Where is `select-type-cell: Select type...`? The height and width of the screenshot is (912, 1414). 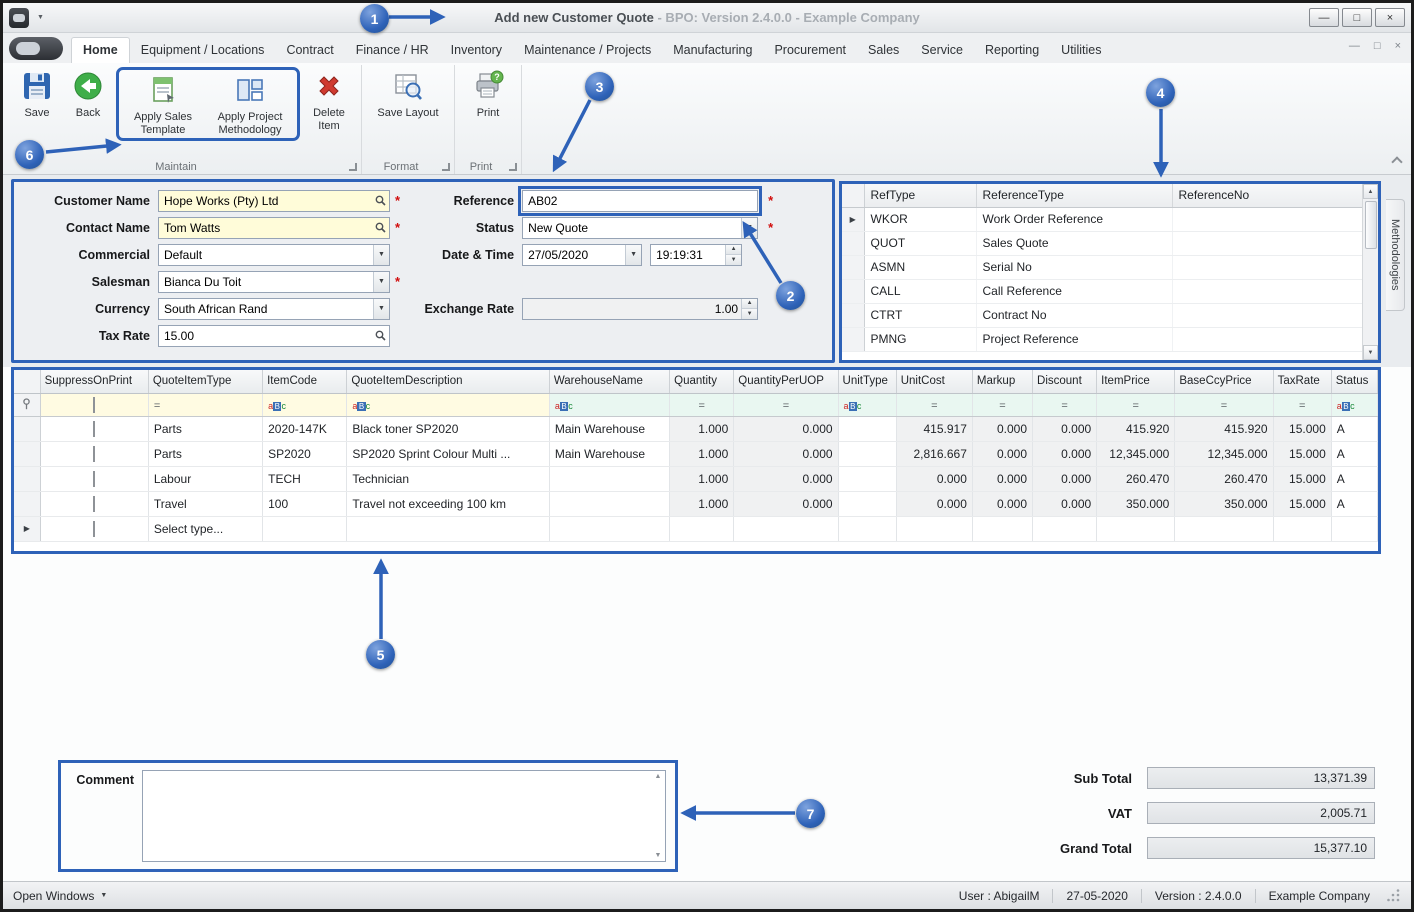 select-type-cell: Select type... is located at coordinates (206, 529).